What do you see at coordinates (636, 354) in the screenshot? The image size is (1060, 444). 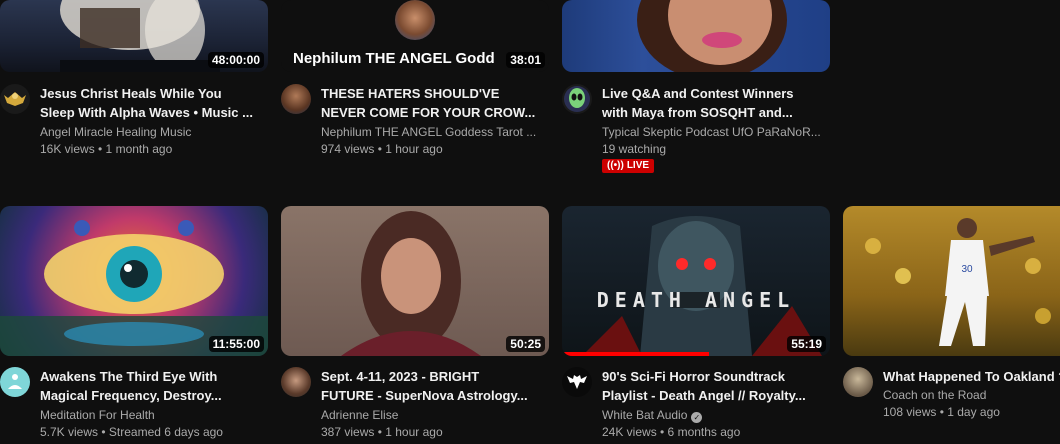 I see `watch-progress-bar` at bounding box center [636, 354].